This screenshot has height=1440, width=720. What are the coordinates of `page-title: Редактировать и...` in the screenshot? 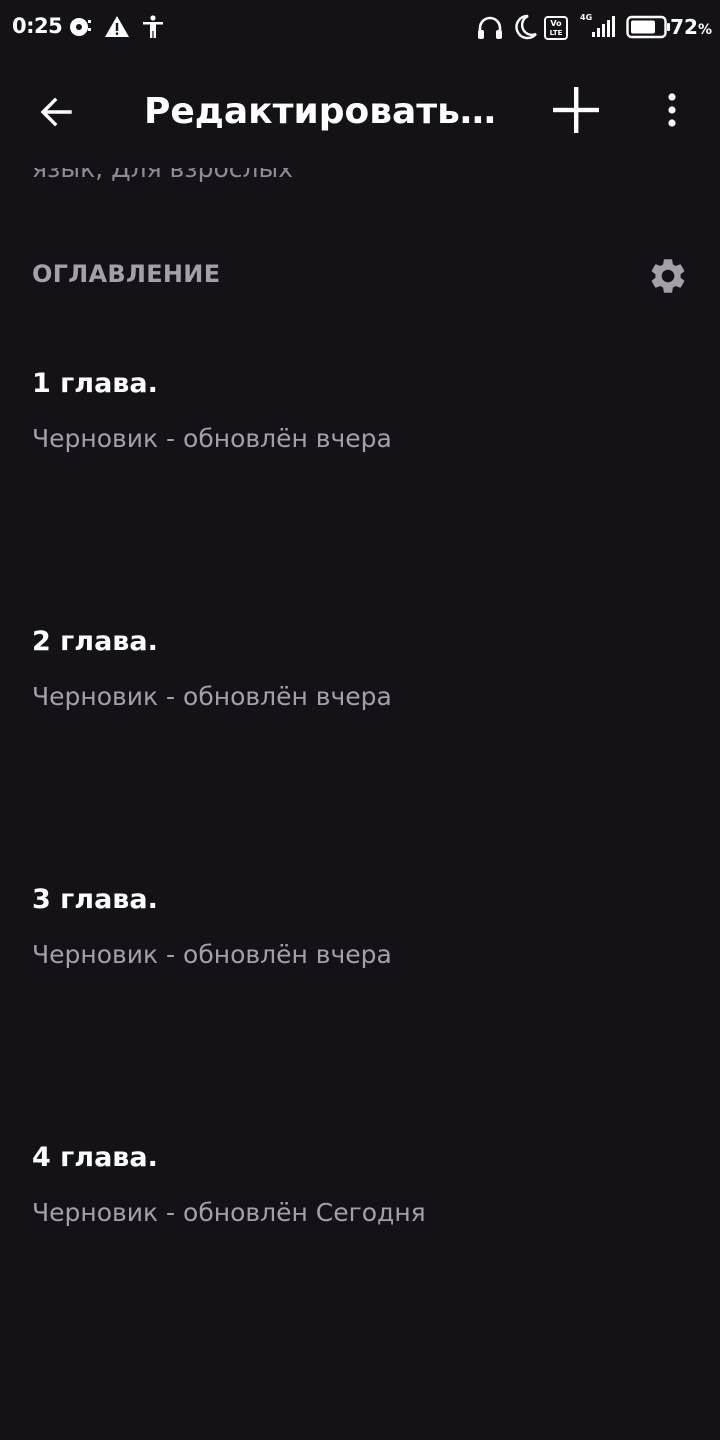 It's located at (324, 111).